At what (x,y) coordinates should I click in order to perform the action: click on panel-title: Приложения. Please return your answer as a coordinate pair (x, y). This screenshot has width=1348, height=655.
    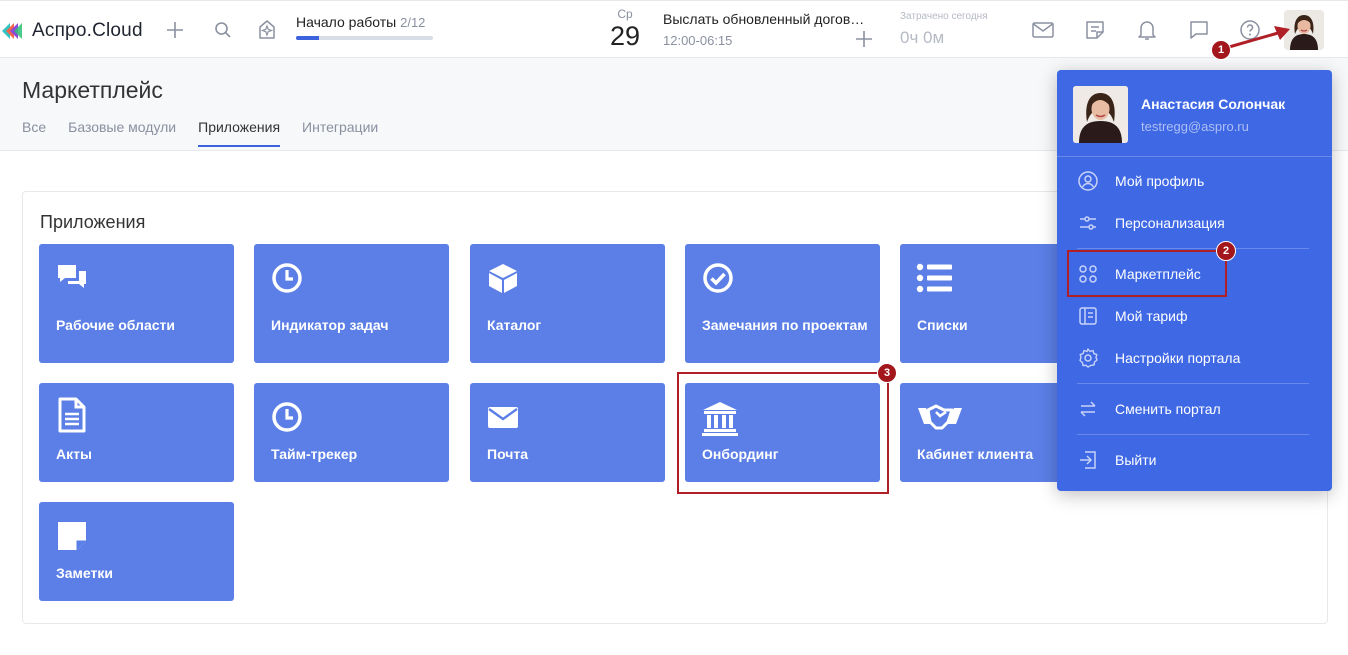
    Looking at the image, I should click on (93, 222).